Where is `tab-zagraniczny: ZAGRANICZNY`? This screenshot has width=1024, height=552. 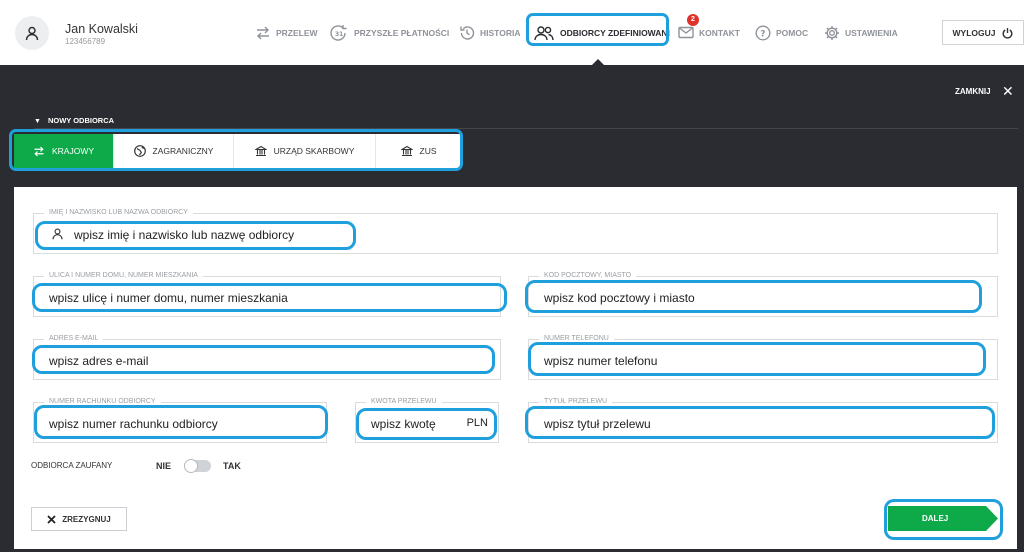 tab-zagraniczny: ZAGRANICZNY is located at coordinates (174, 151).